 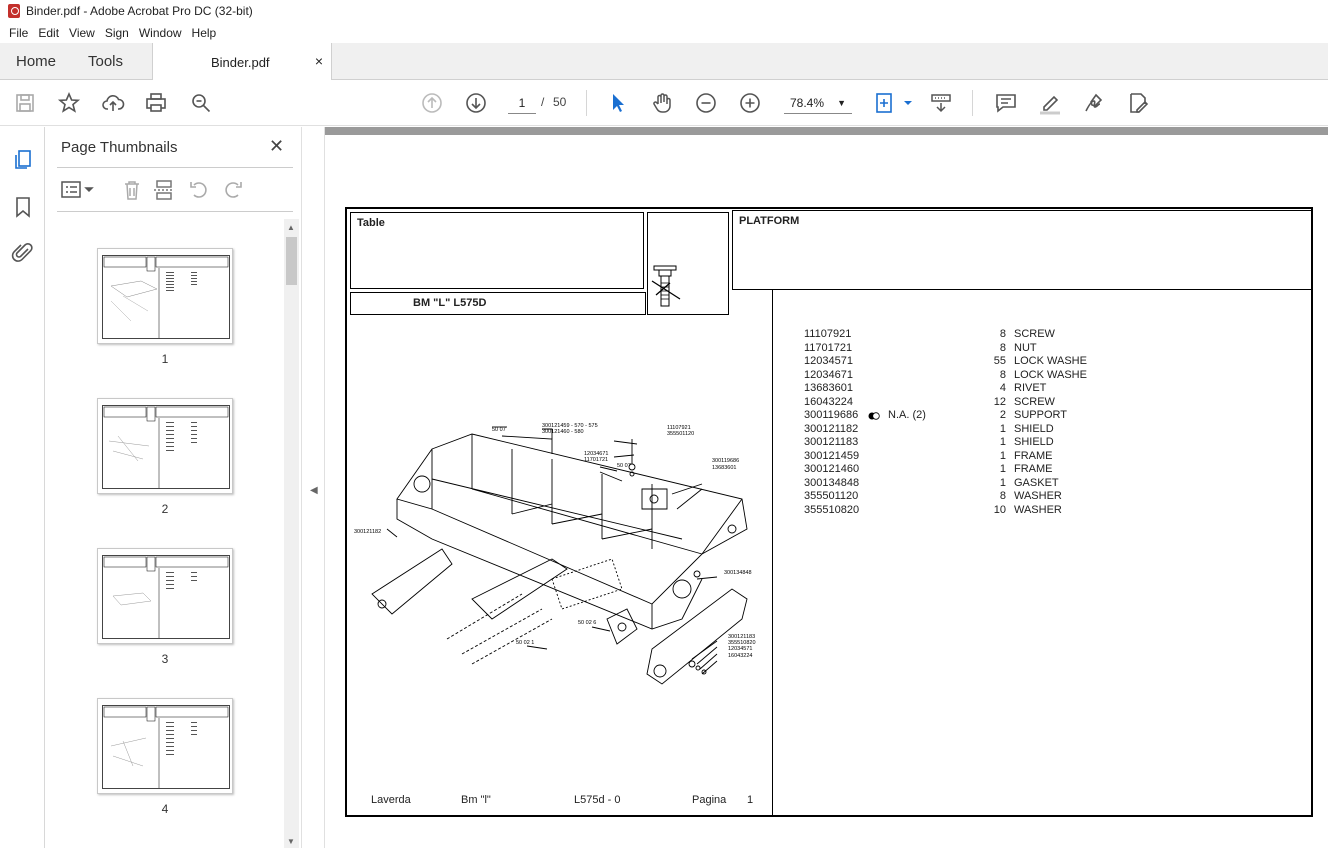 What do you see at coordinates (25, 103) in the screenshot?
I see `save-icon` at bounding box center [25, 103].